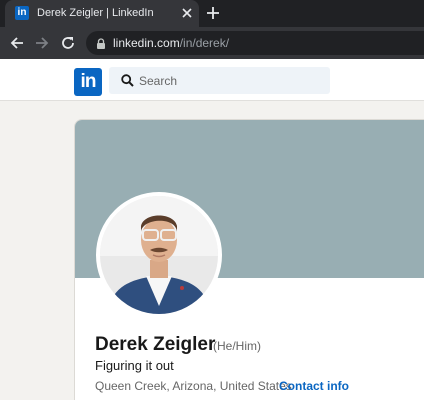 This screenshot has width=424, height=400. What do you see at coordinates (17, 43) in the screenshot?
I see `back-arrow-icon` at bounding box center [17, 43].